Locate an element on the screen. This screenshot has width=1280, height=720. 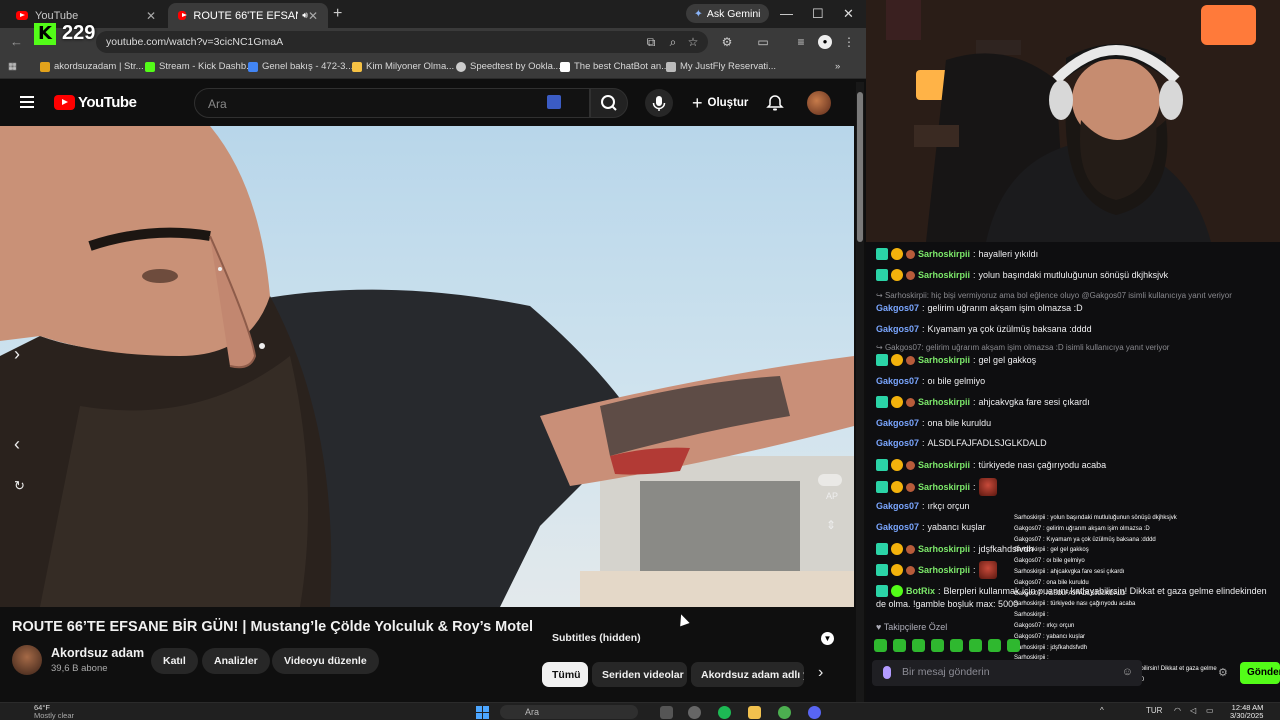
cast-icon: ⧉ is located at coordinates (651, 42).